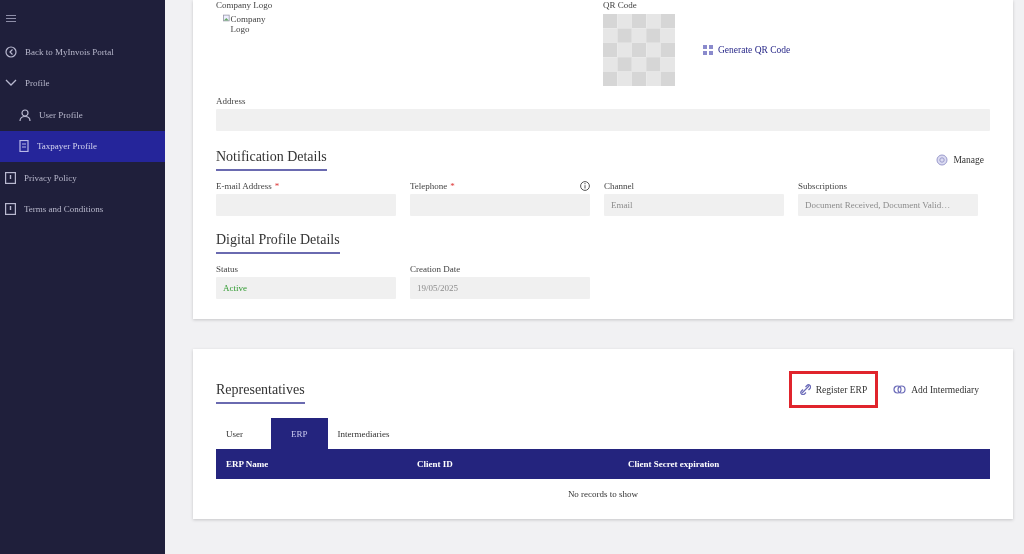 The width and height of the screenshot is (1024, 554). What do you see at coordinates (311, 464) in the screenshot?
I see `column-header: ERP Name` at bounding box center [311, 464].